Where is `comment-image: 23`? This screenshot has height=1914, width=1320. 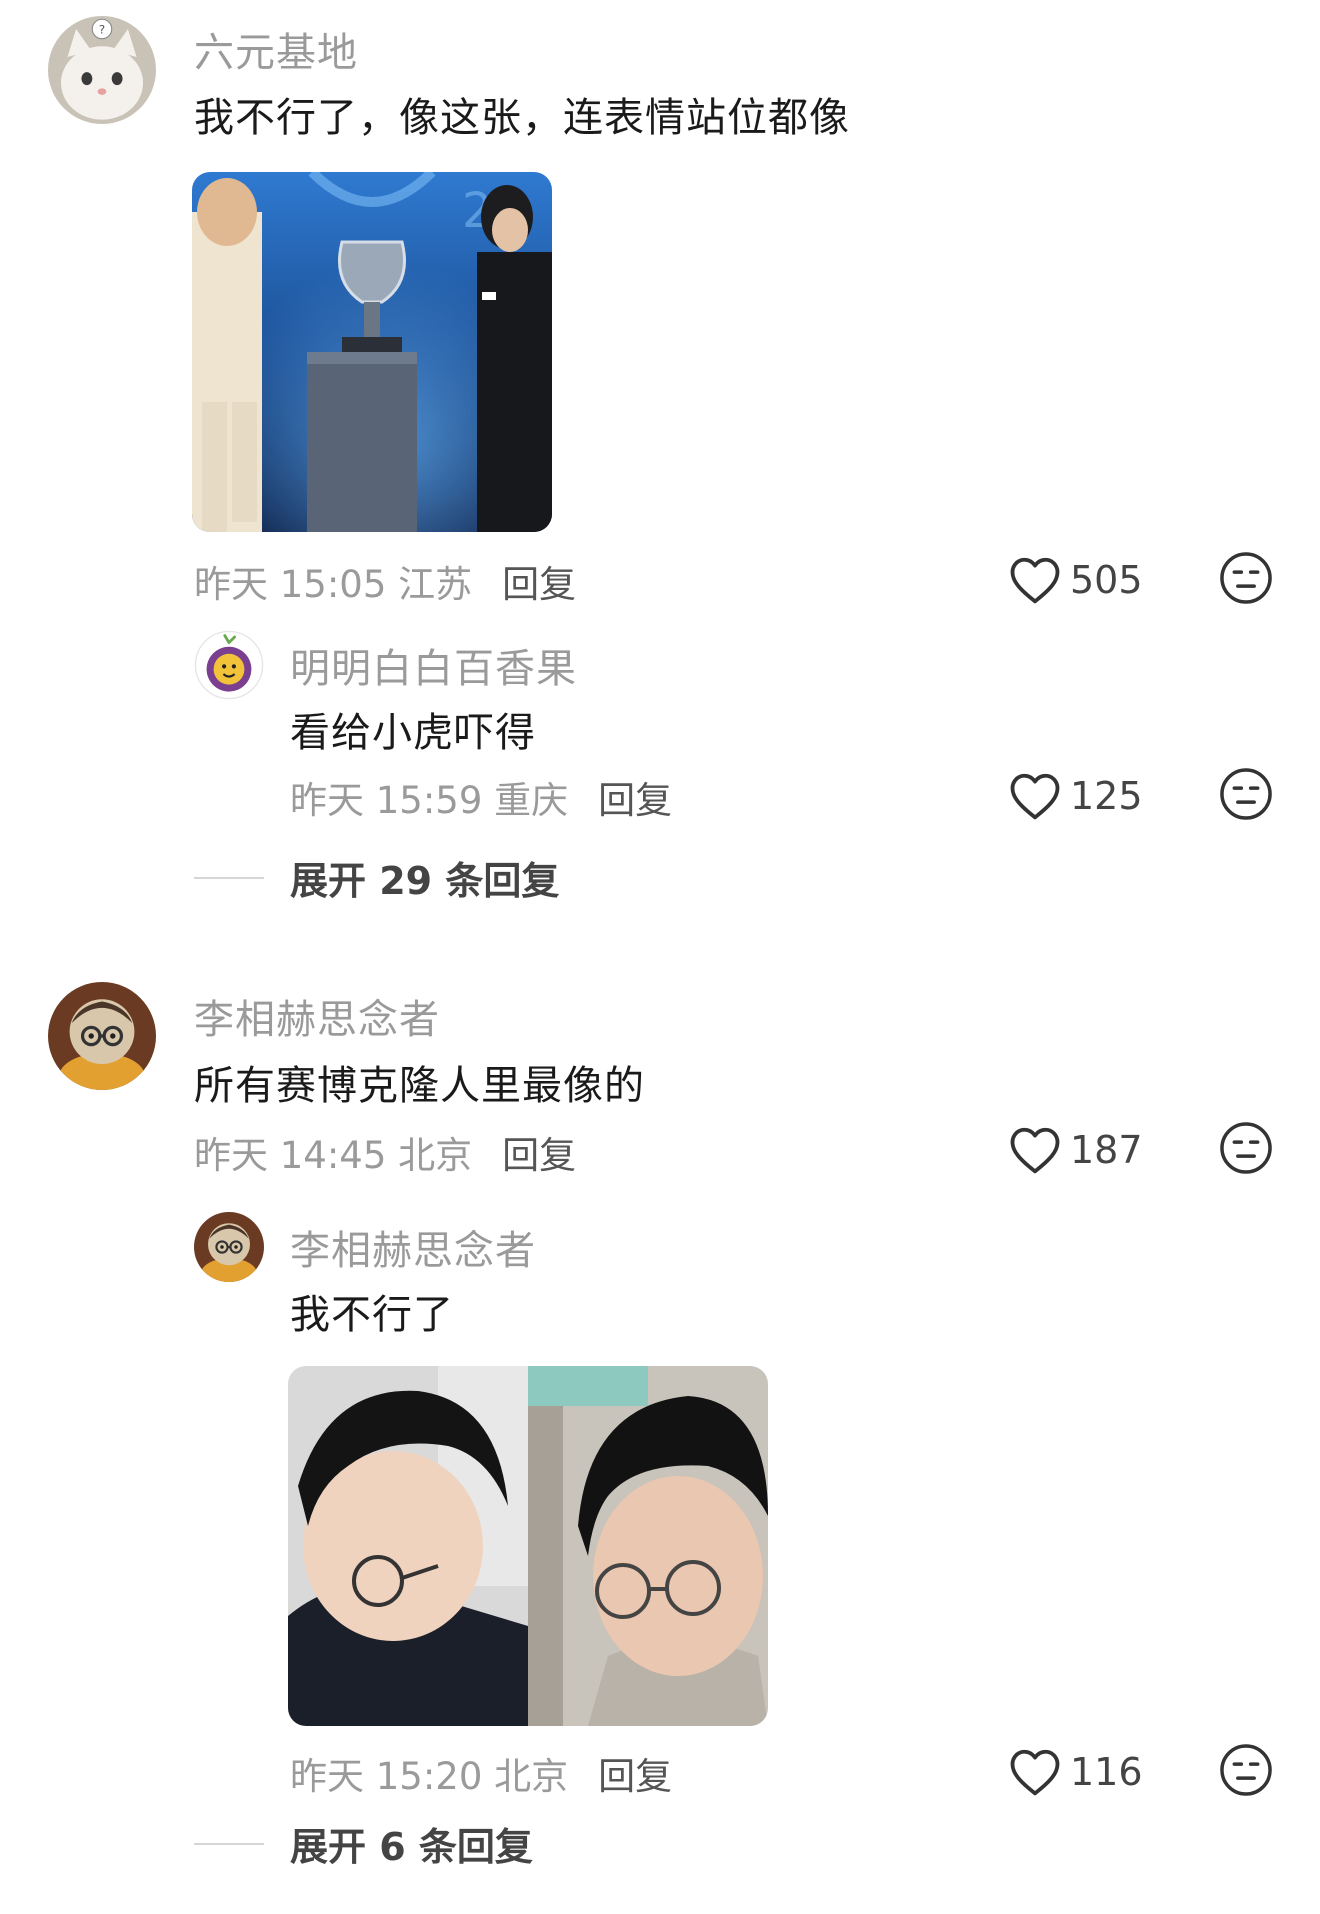 comment-image: 23 is located at coordinates (372, 352).